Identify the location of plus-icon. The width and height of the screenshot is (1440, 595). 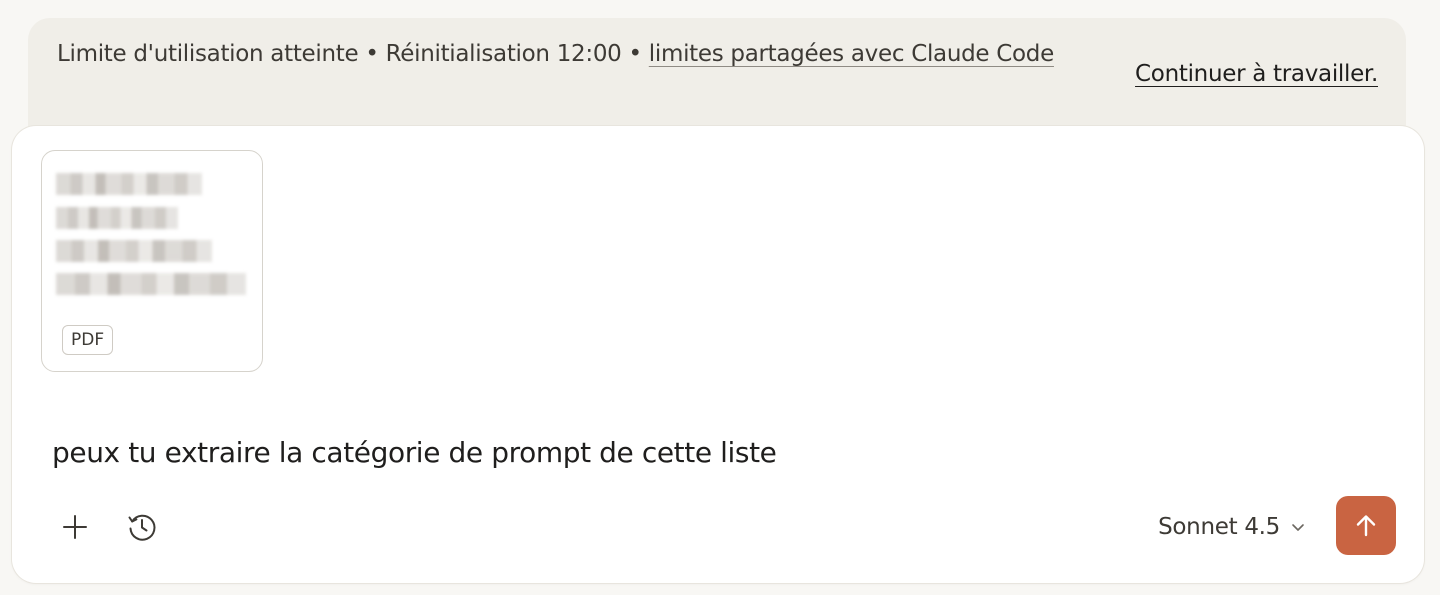
(75, 527).